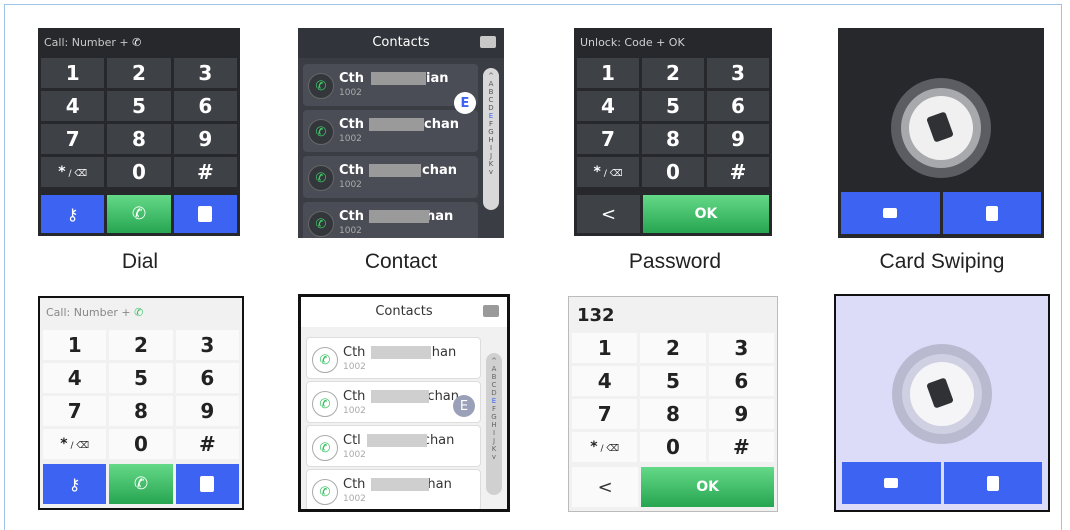 The height and width of the screenshot is (530, 1070). What do you see at coordinates (390, 85) in the screenshot?
I see `contact-row: ✆ Cth ian 1002` at bounding box center [390, 85].